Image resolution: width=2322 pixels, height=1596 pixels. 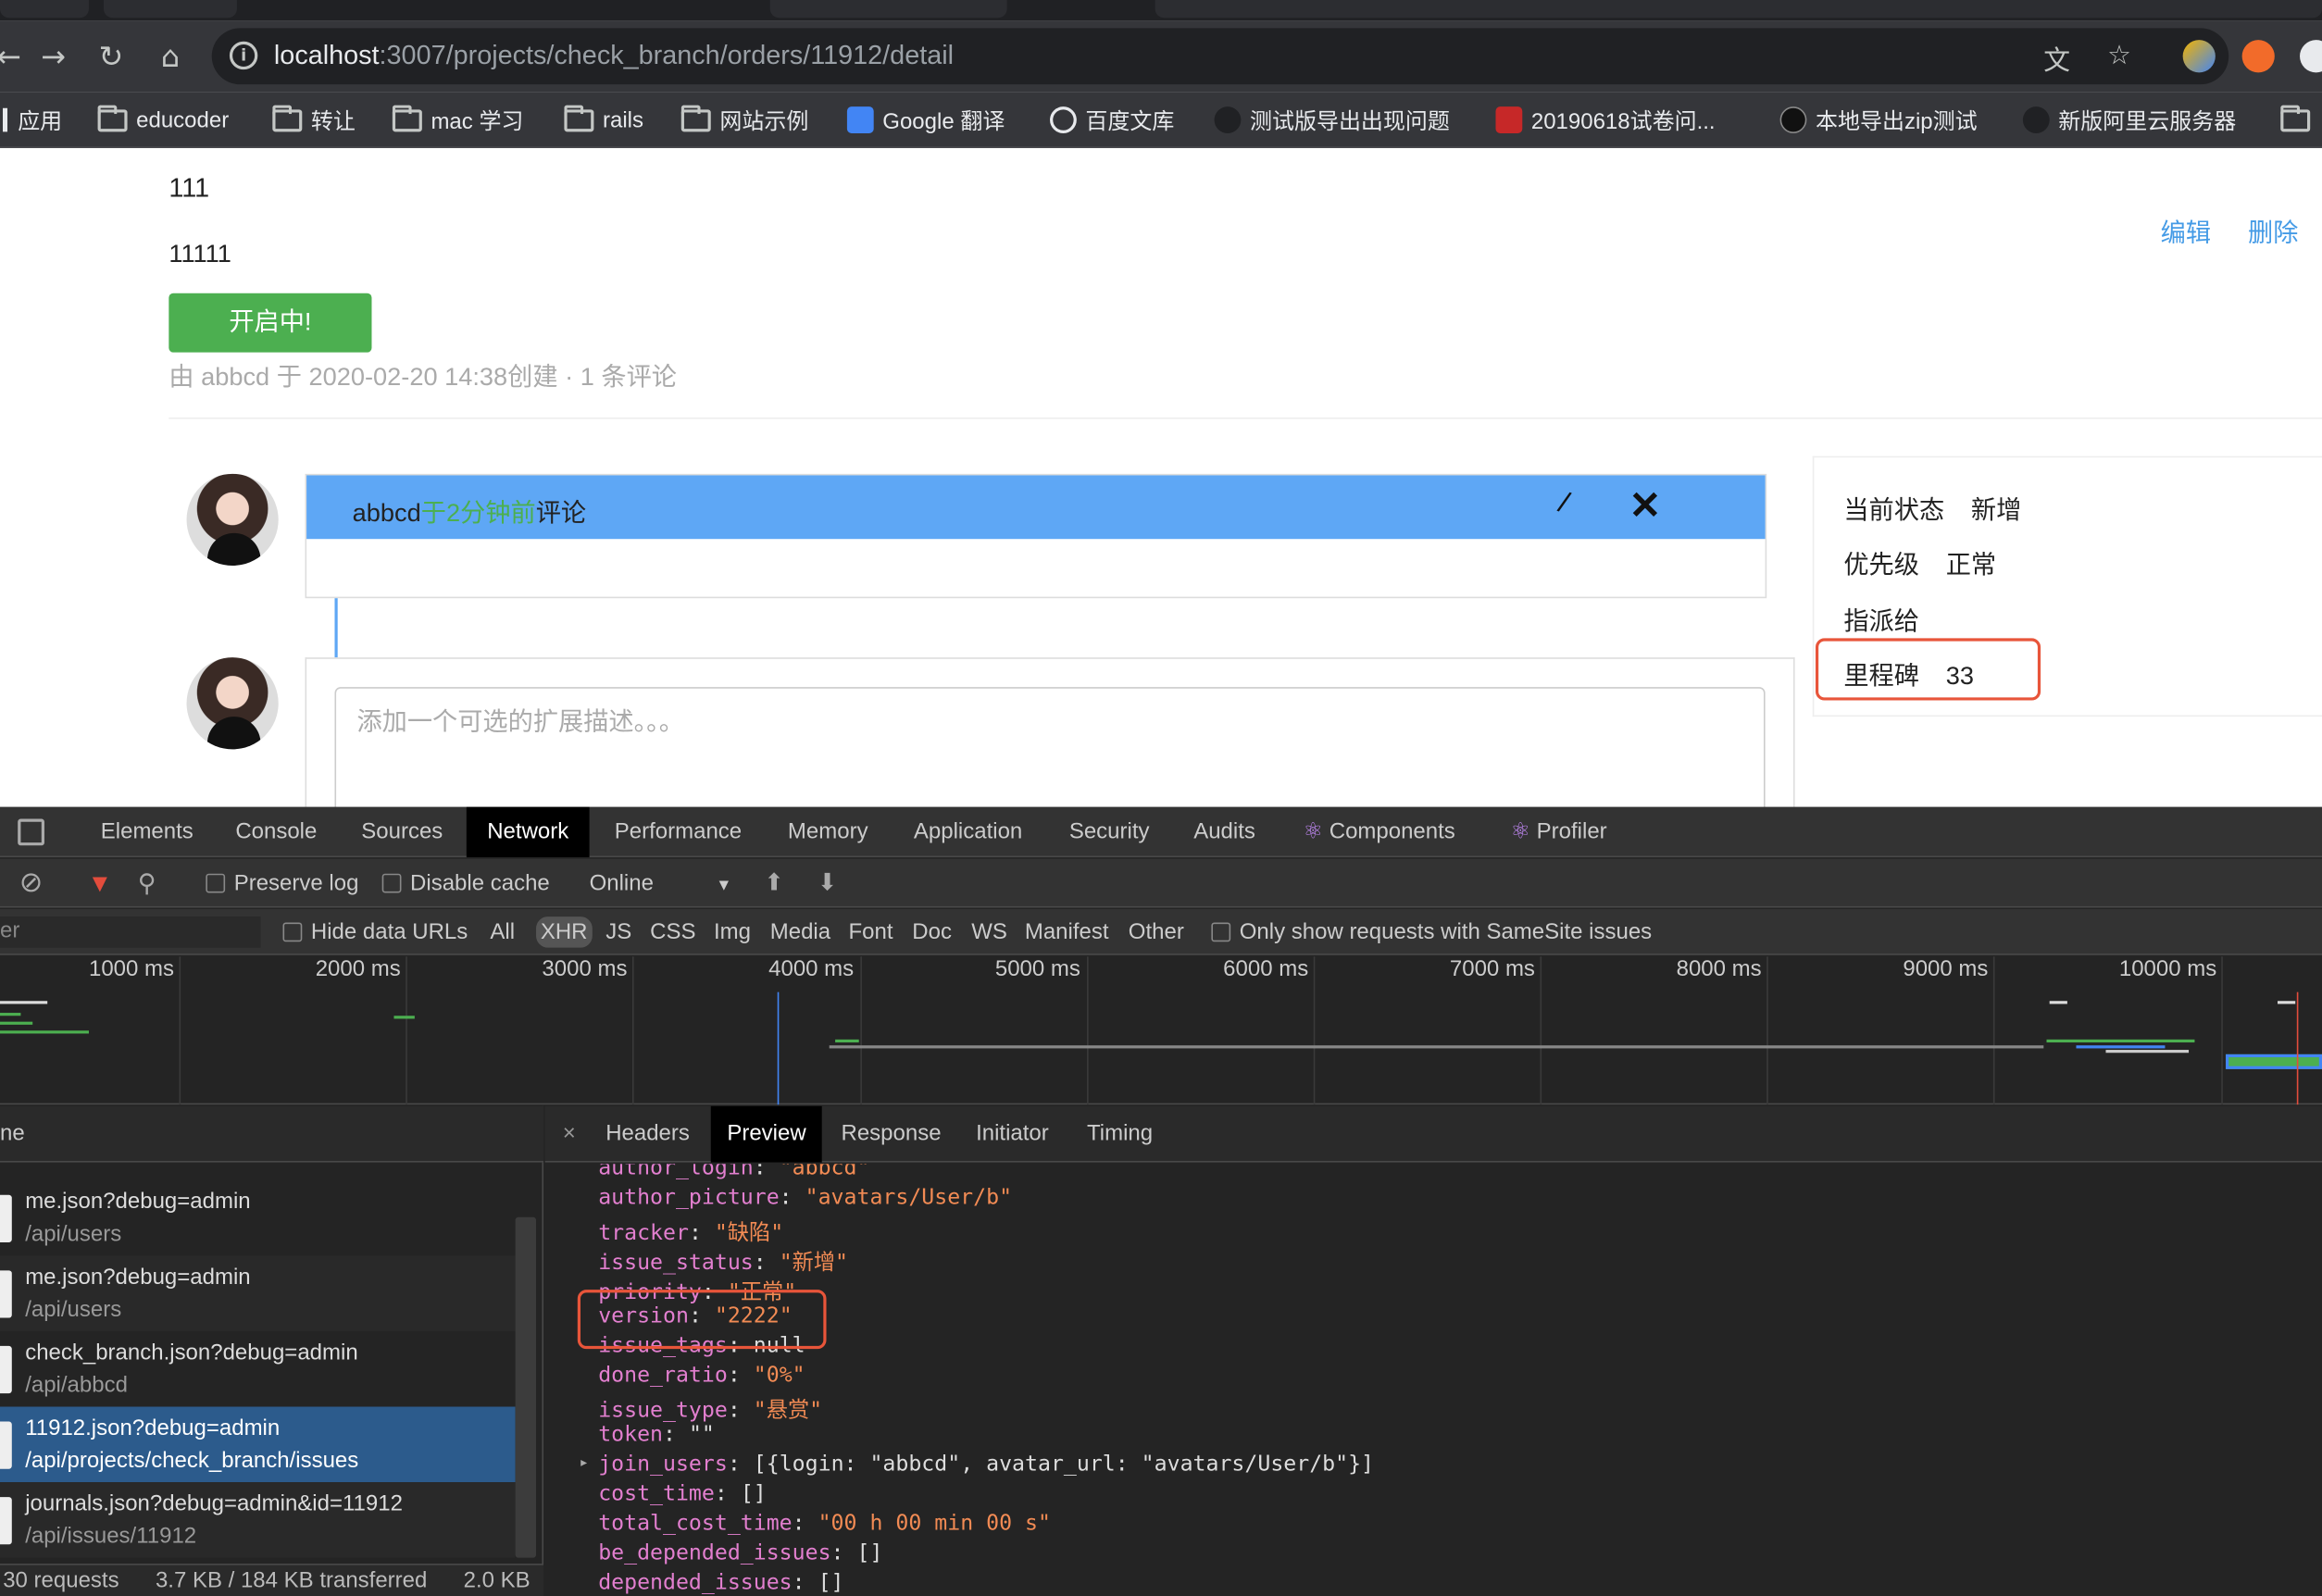 I want to click on filter-media: Media, so click(x=800, y=932).